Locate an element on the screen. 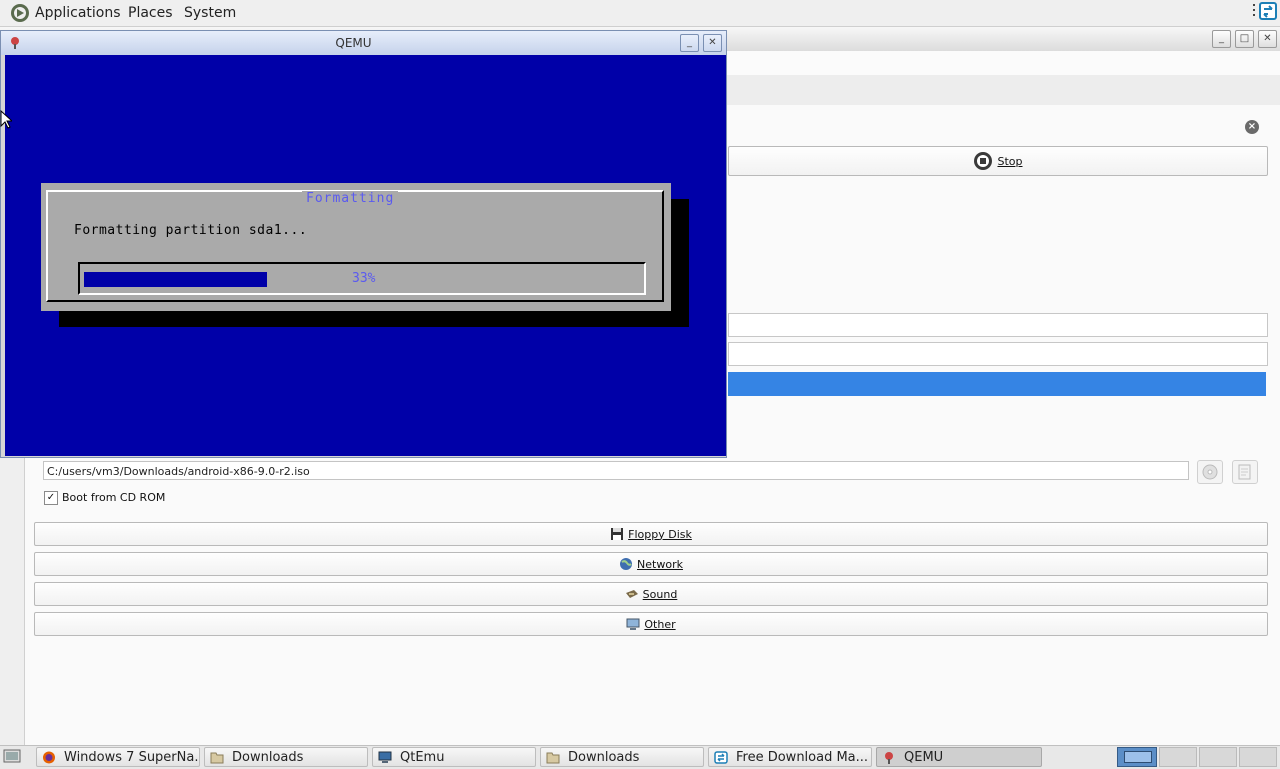 The height and width of the screenshot is (769, 1280). taskbar-item-label: QtEmu is located at coordinates (422, 757).